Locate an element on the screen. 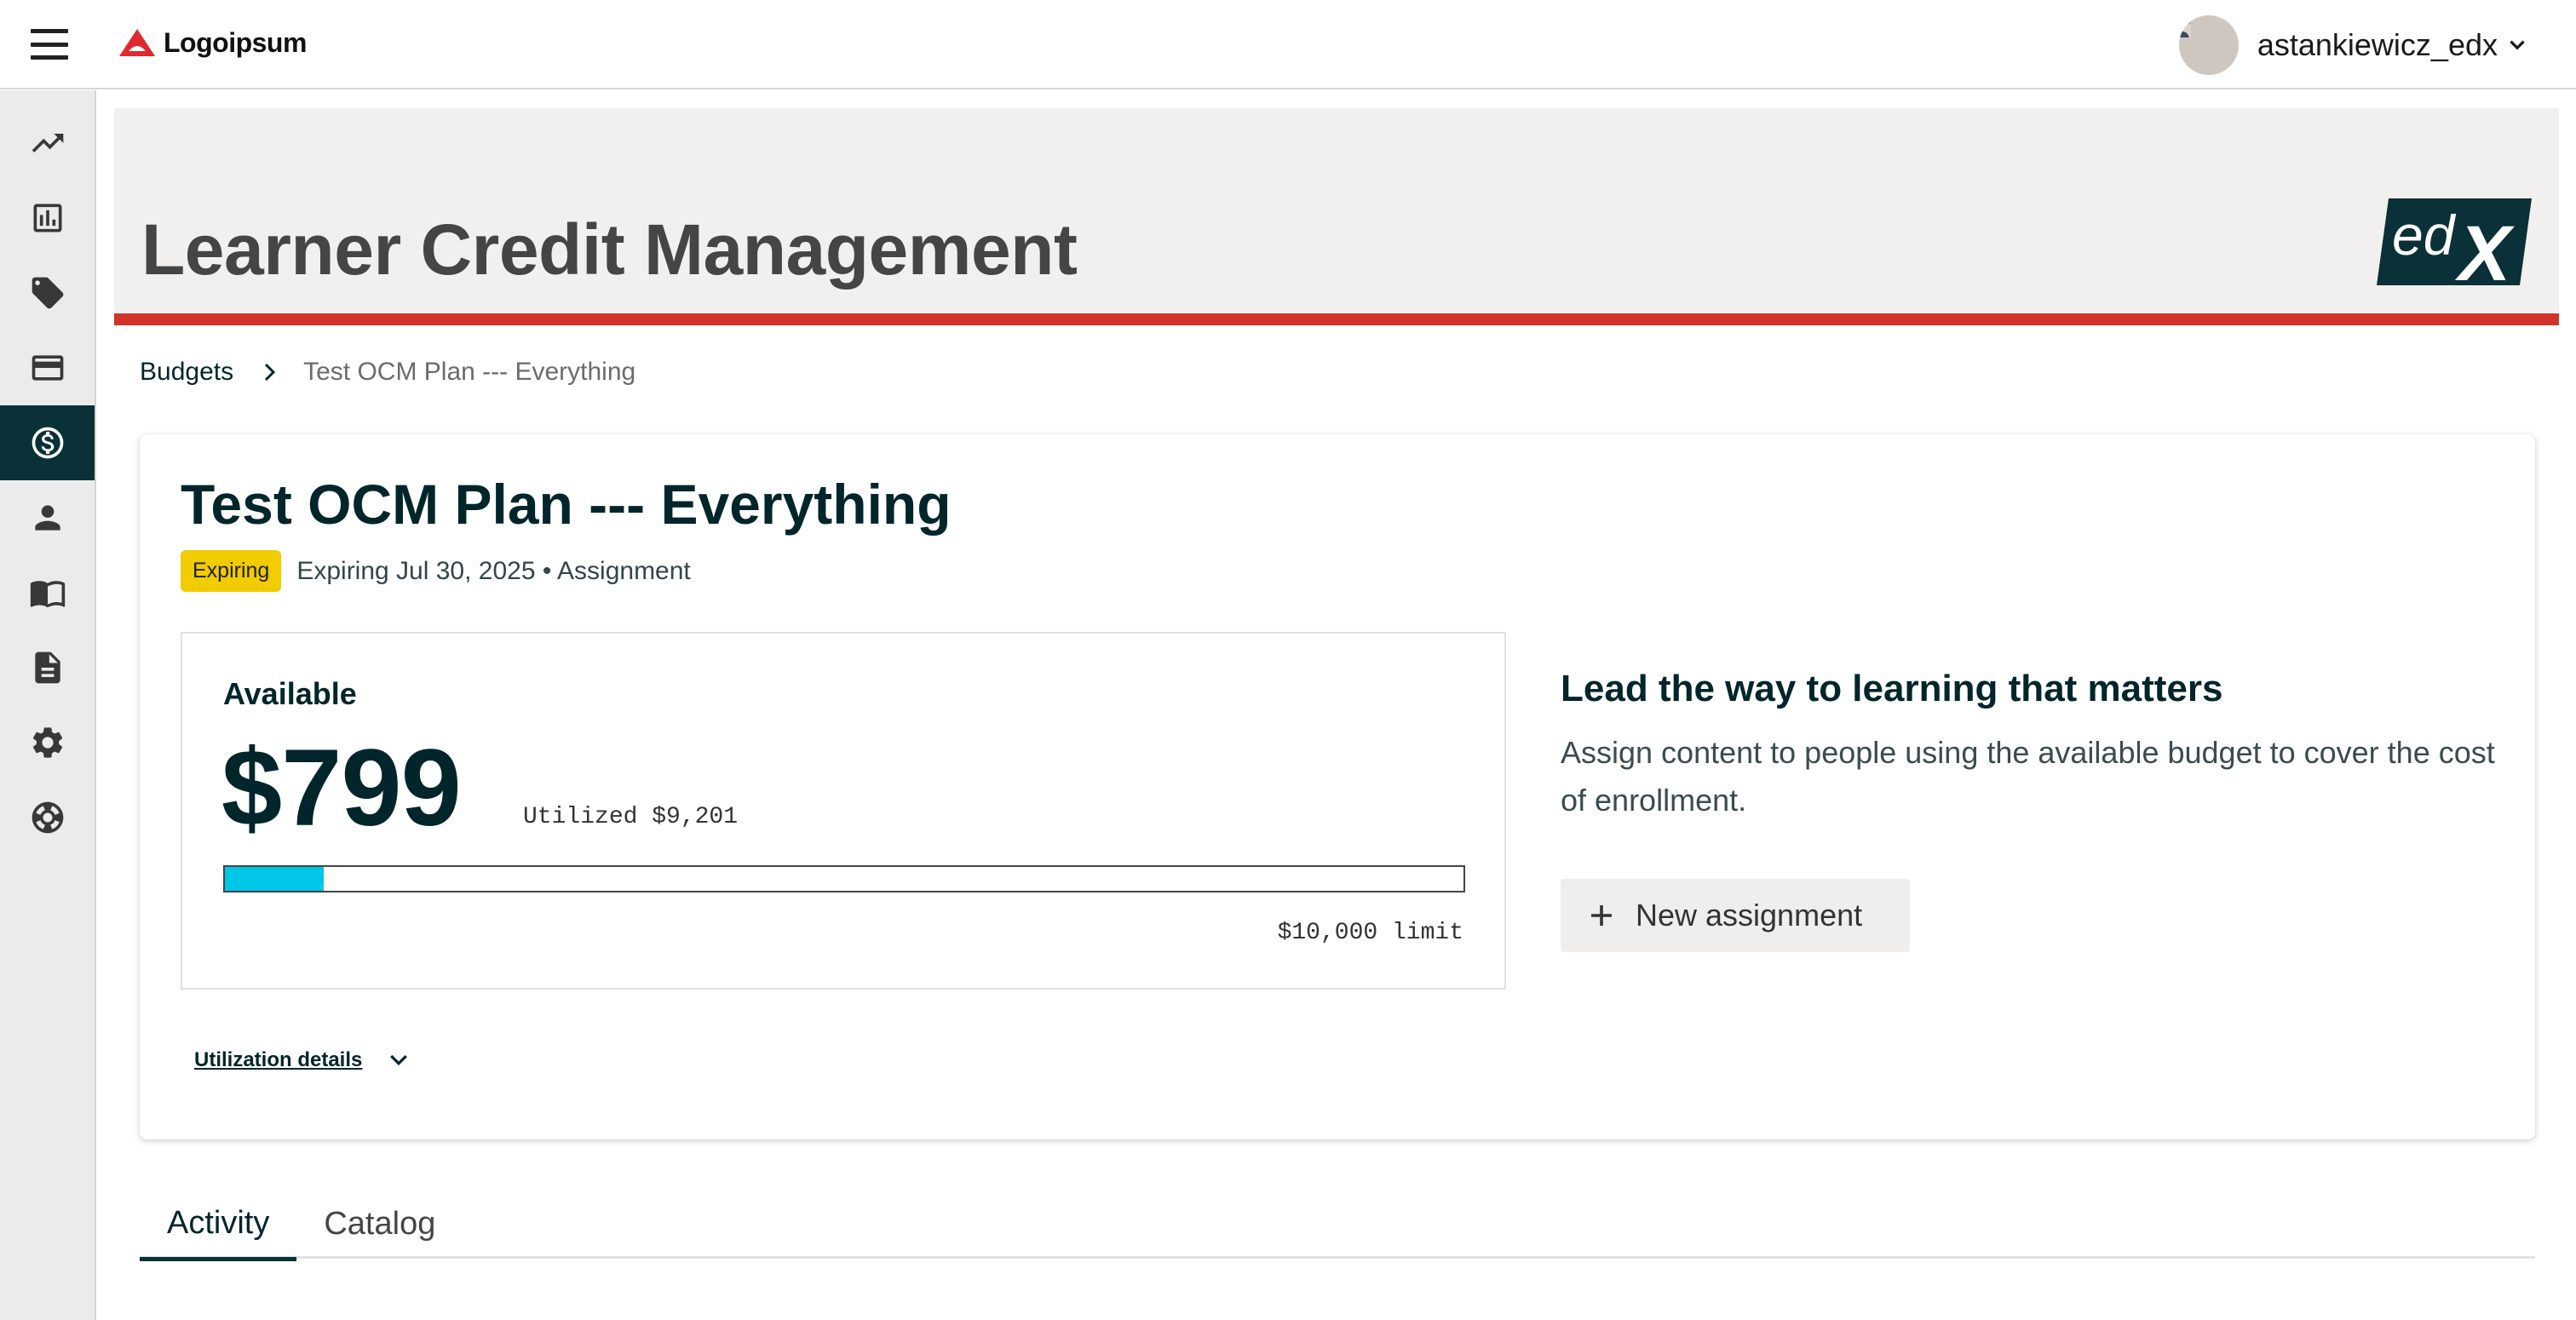 This screenshot has width=2576, height=1320. breadcrumb: Budgets Test OCM Plan --- Everything is located at coordinates (388, 372).